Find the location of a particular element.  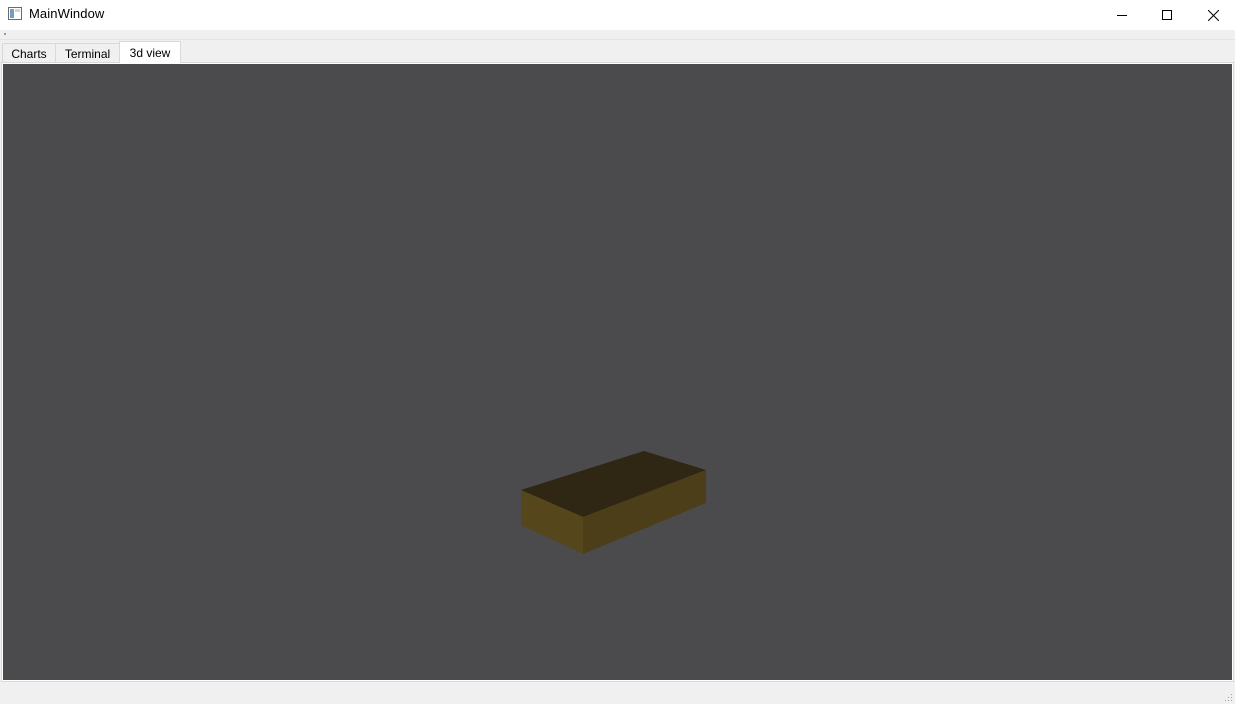

size-grip-icon is located at coordinates (1228, 697).